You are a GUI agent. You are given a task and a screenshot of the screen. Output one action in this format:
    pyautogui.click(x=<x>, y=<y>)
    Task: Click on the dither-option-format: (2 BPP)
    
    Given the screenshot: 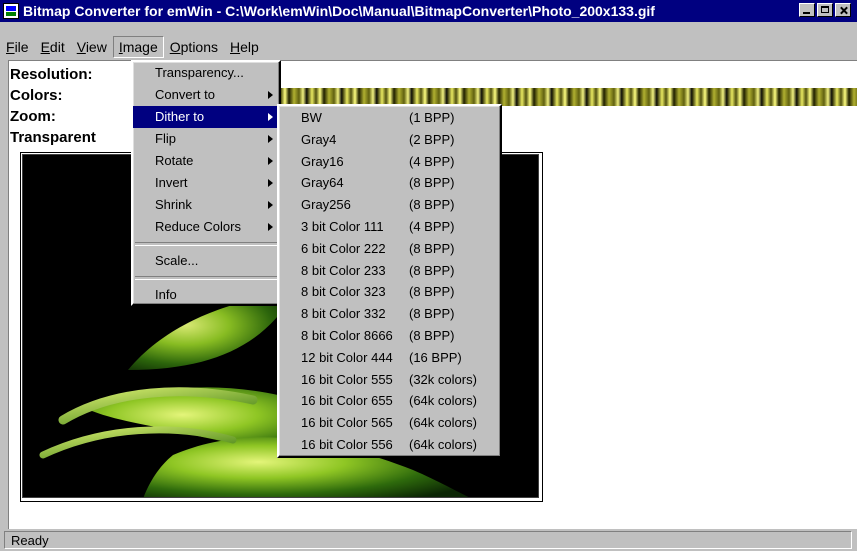 What is the action you would take?
    pyautogui.click(x=432, y=139)
    